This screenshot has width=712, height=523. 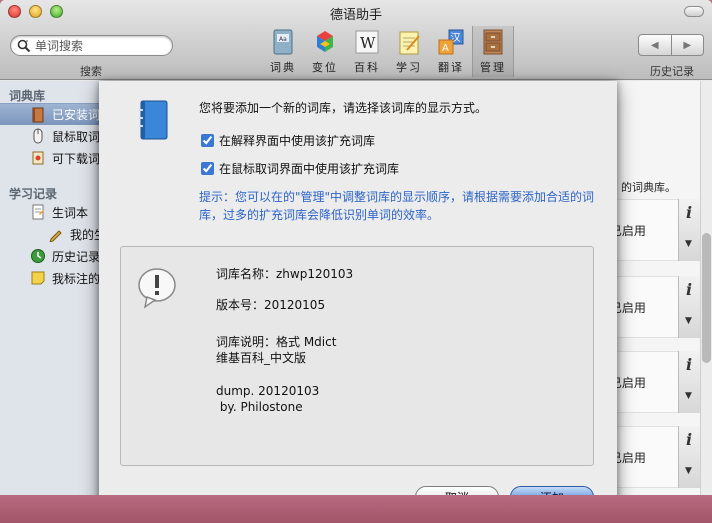 I want to click on svg-text: Aa, so click(x=283, y=39).